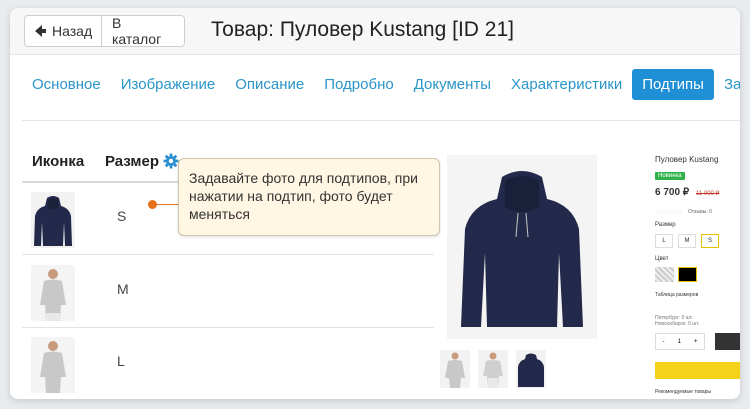 The image size is (750, 409). What do you see at coordinates (66, 84) in the screenshot?
I see `tab-main: Основное` at bounding box center [66, 84].